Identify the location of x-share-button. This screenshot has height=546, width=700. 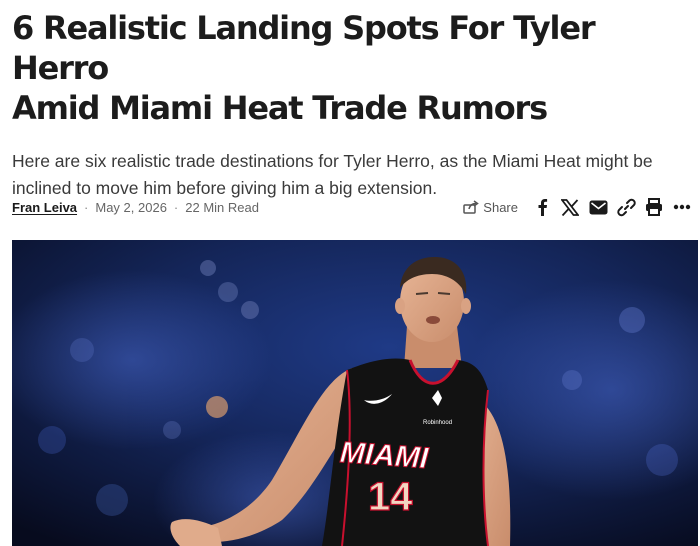
(570, 207).